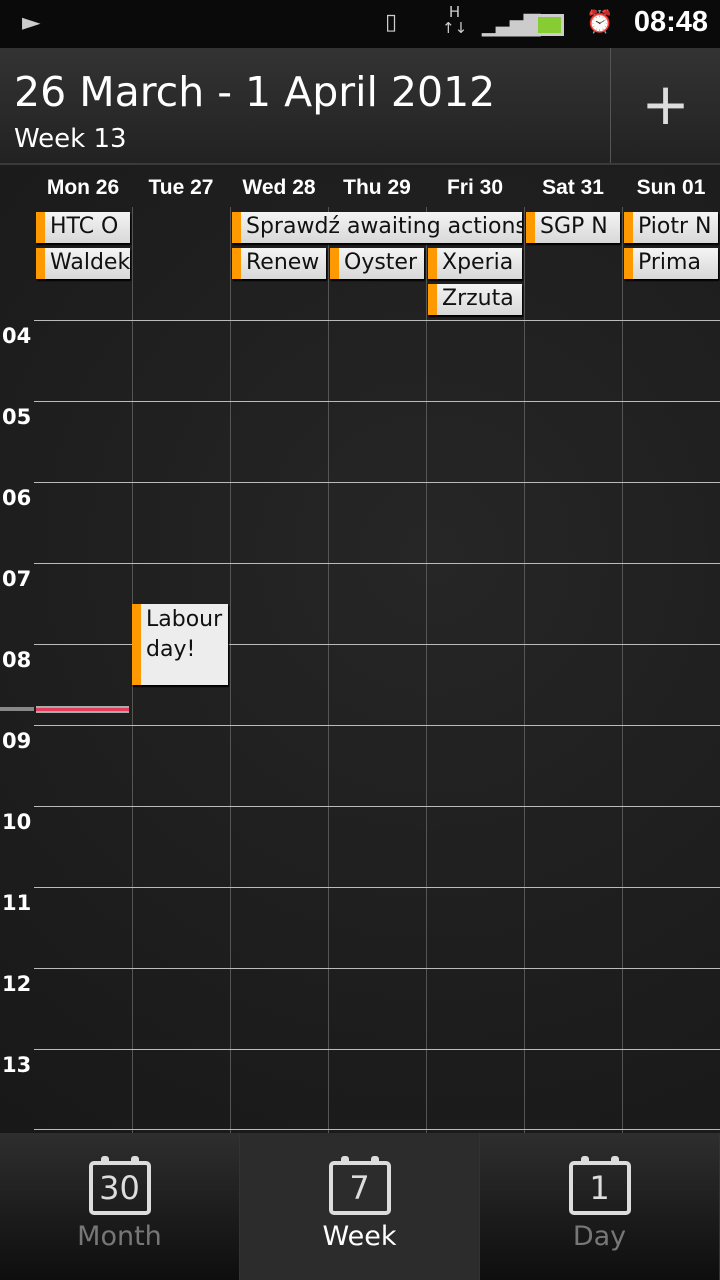  What do you see at coordinates (549, 25) in the screenshot?
I see `battery-icon` at bounding box center [549, 25].